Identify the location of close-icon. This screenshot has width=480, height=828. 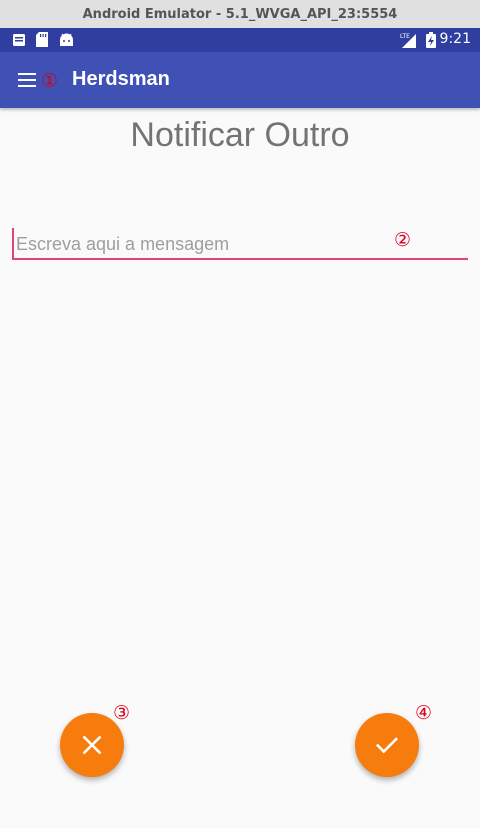
(92, 745).